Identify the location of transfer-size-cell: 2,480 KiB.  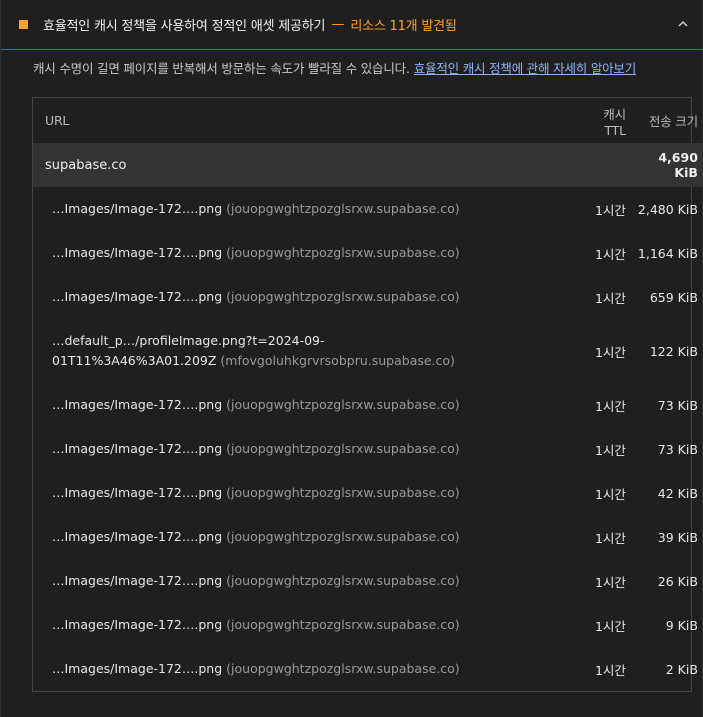
(667, 209).